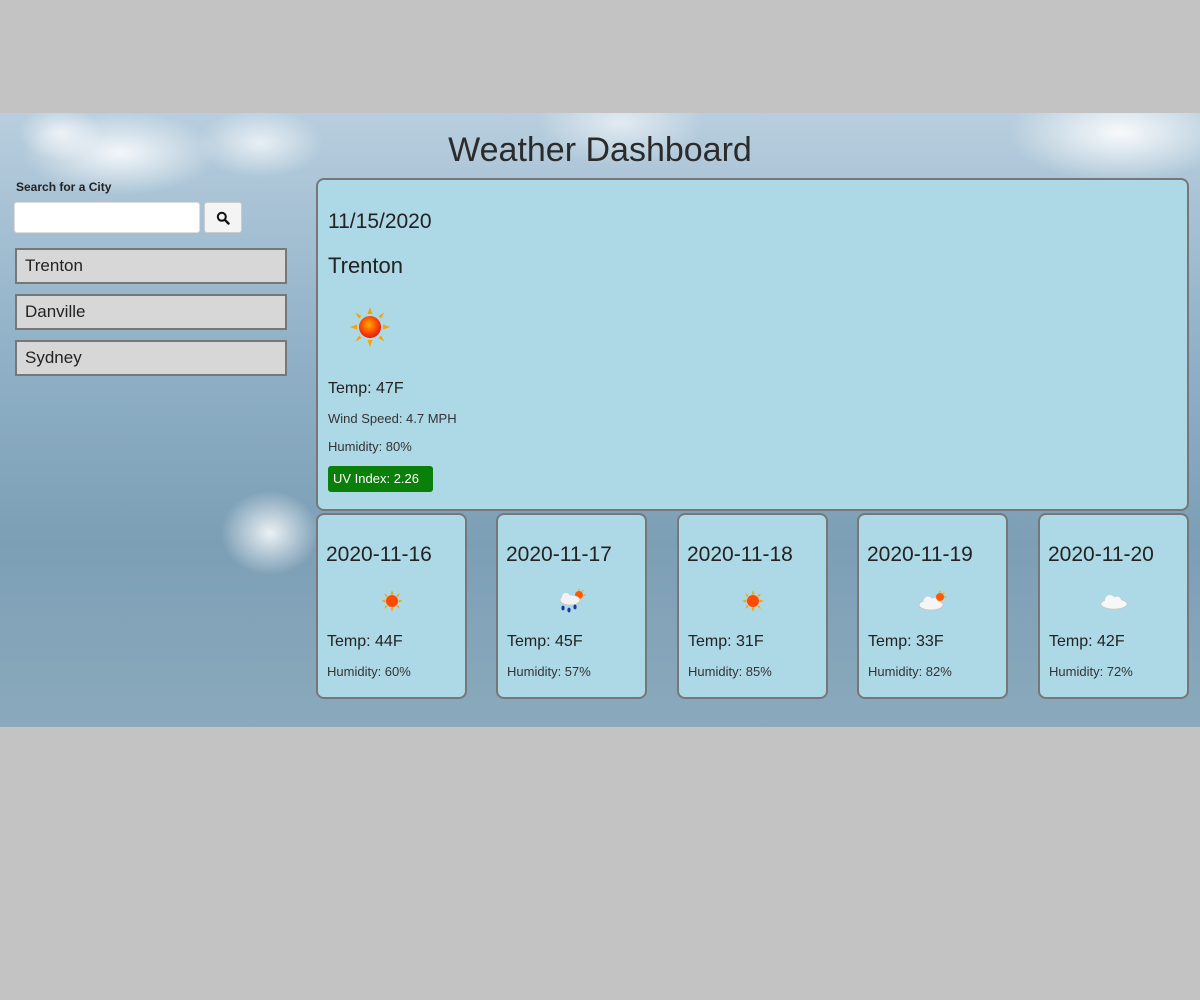  I want to click on forecast-card: 2020-11-17 Temp: 45F Humidity: 57%, so click(571, 606).